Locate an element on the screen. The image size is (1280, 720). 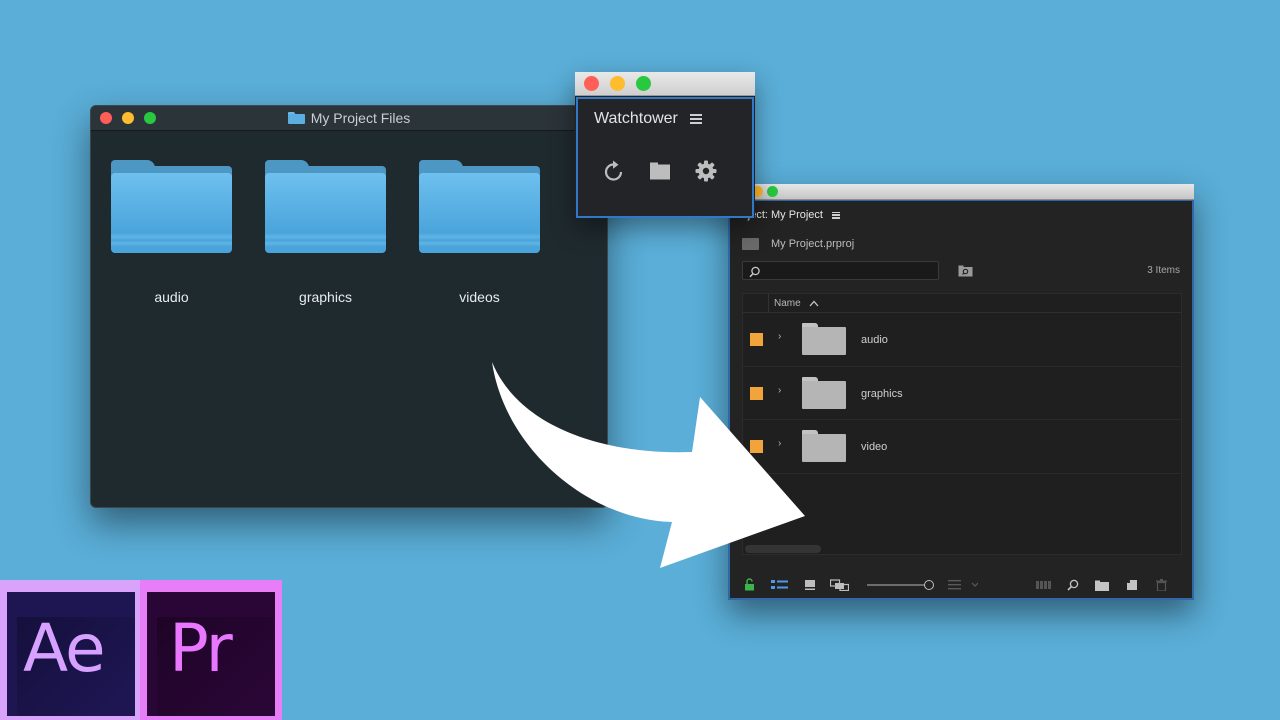
premiere-pro-logo: Pr is located at coordinates (211, 650).